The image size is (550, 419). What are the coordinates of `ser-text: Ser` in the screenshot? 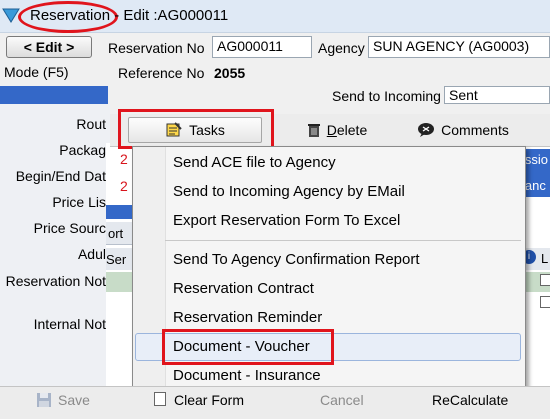 It's located at (116, 259).